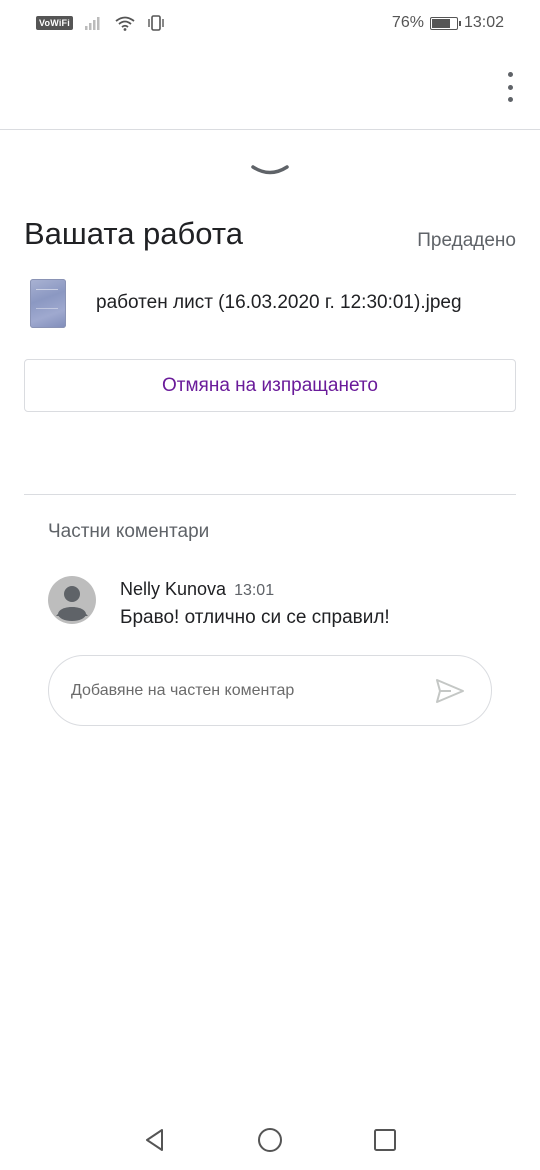 This screenshot has width=540, height=1170. What do you see at coordinates (270, 88) in the screenshot?
I see `top-app-bar` at bounding box center [270, 88].